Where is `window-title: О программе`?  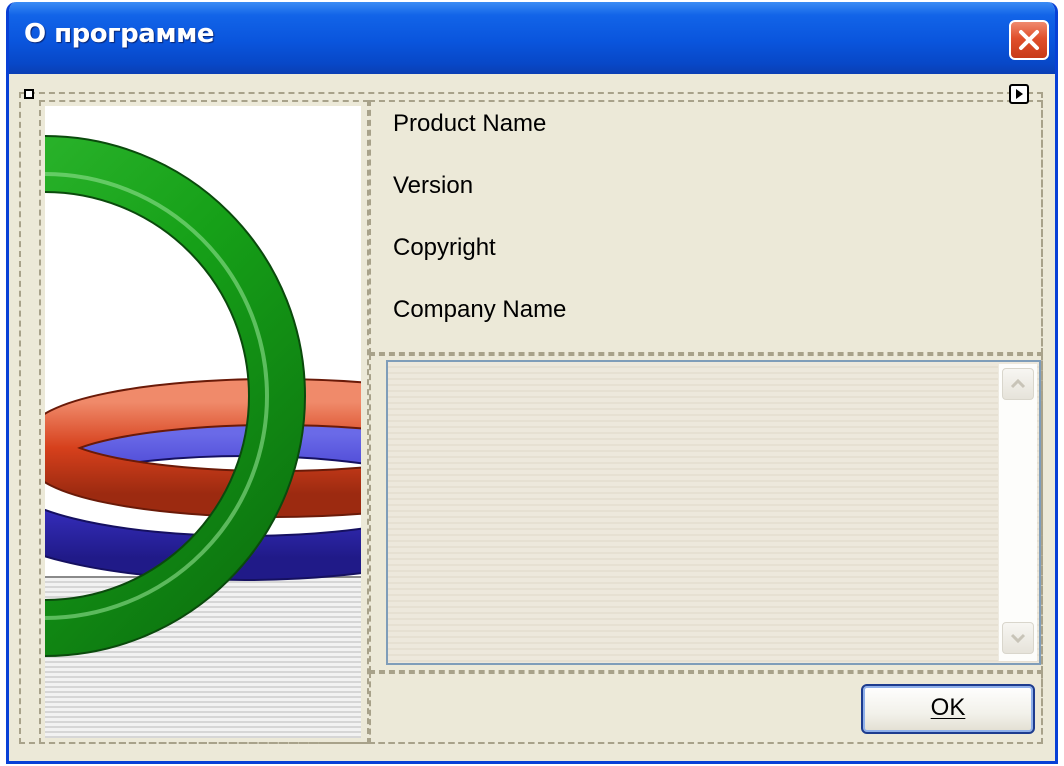 window-title: О программе is located at coordinates (119, 34).